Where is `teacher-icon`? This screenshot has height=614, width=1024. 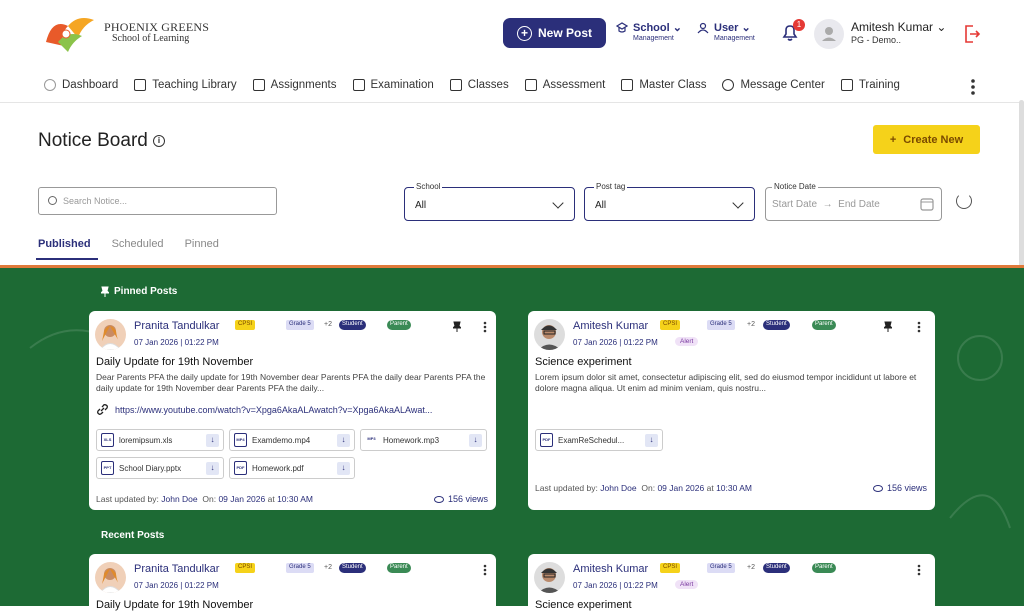 teacher-icon is located at coordinates (627, 85).